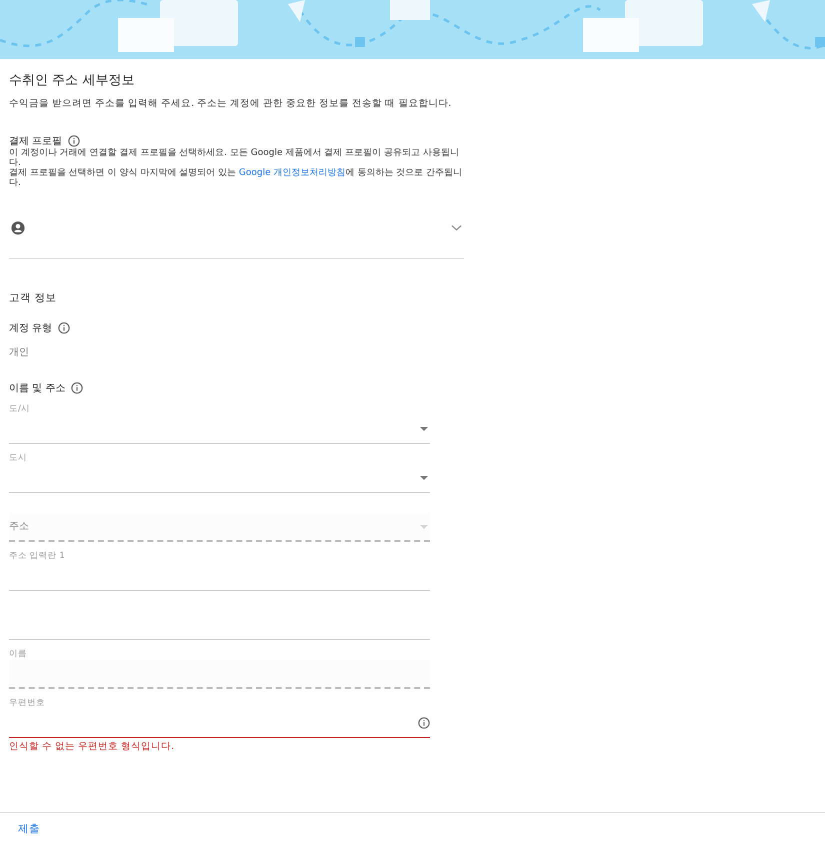 The image size is (825, 844). I want to click on field-label: 이름 및 주소, so click(37, 388).